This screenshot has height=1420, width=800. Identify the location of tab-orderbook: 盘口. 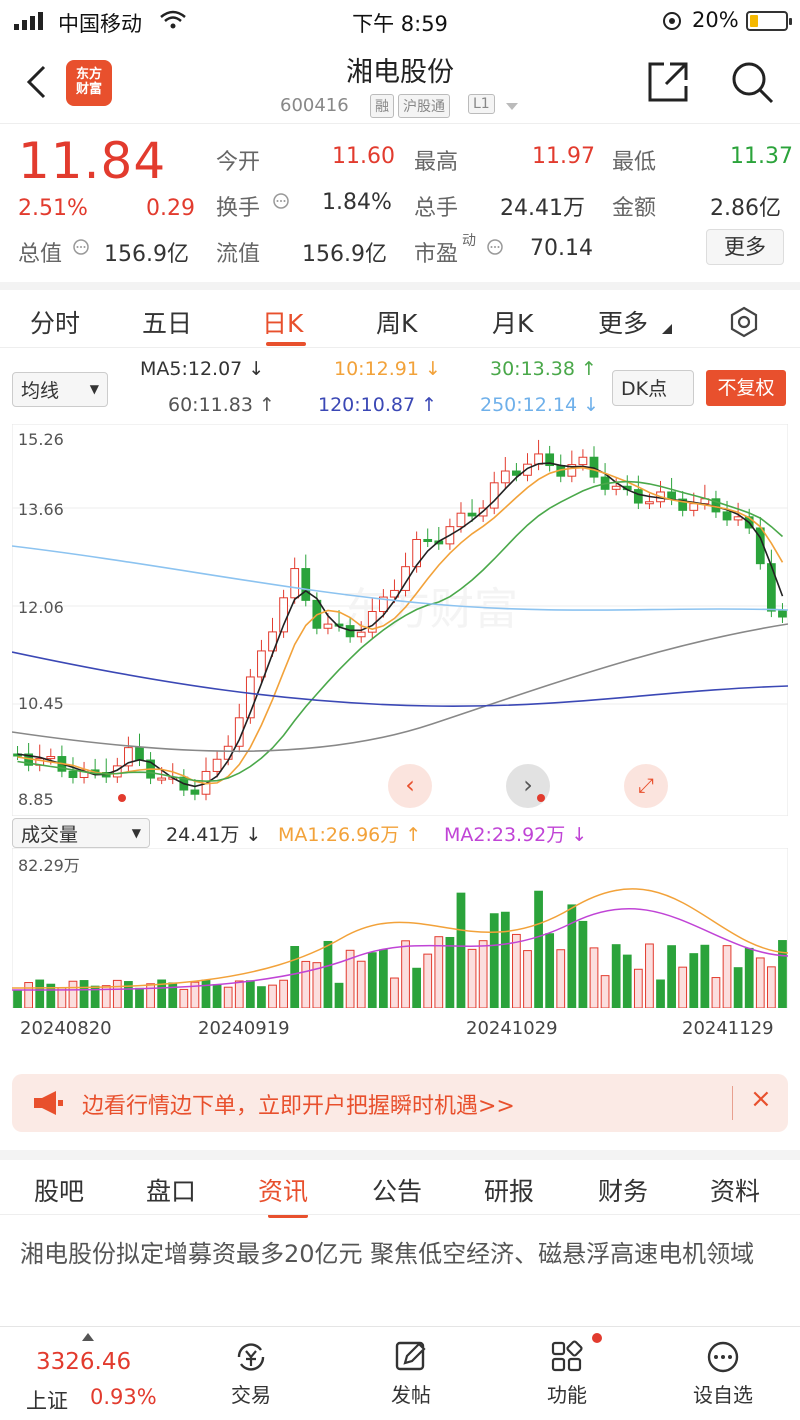
(171, 1190).